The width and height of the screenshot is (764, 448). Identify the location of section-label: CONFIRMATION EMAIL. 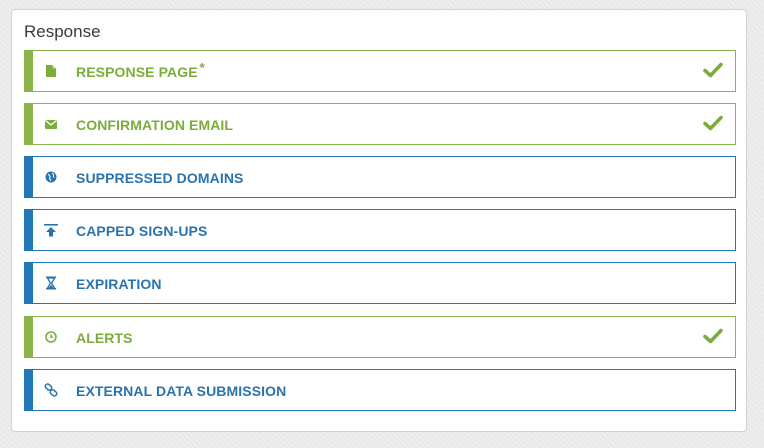
(155, 125).